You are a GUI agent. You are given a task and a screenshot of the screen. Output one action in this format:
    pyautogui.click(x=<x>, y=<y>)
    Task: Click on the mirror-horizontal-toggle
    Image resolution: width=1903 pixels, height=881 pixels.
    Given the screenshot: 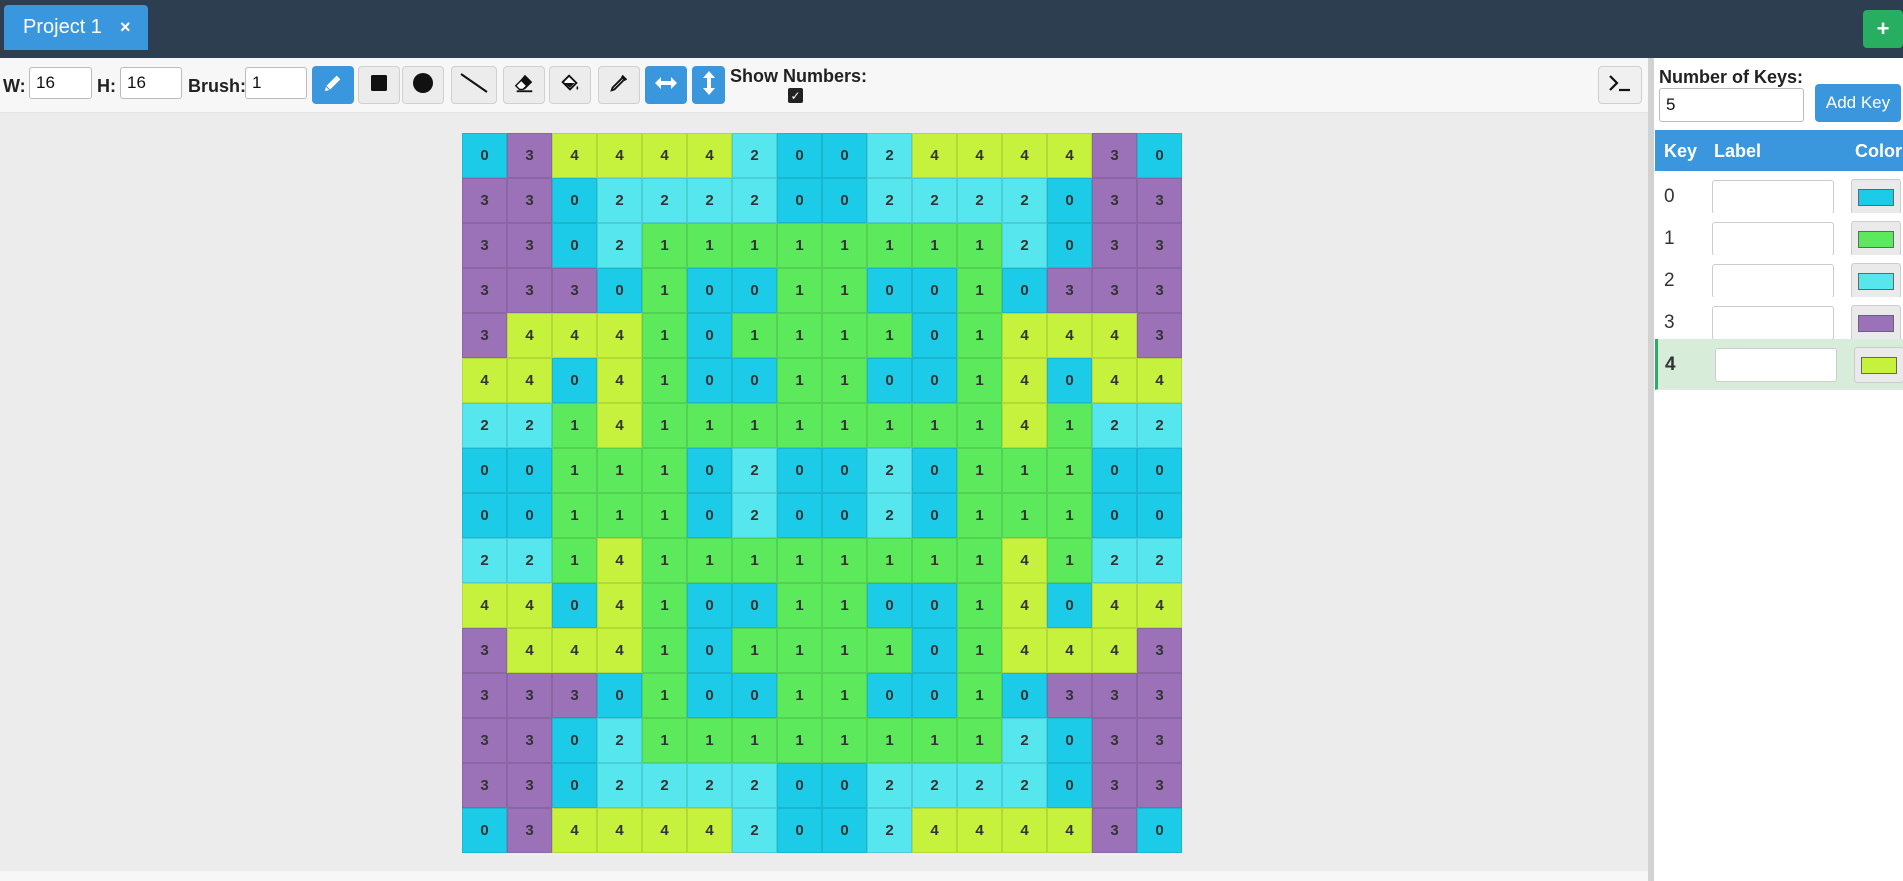 What is the action you would take?
    pyautogui.click(x=666, y=85)
    